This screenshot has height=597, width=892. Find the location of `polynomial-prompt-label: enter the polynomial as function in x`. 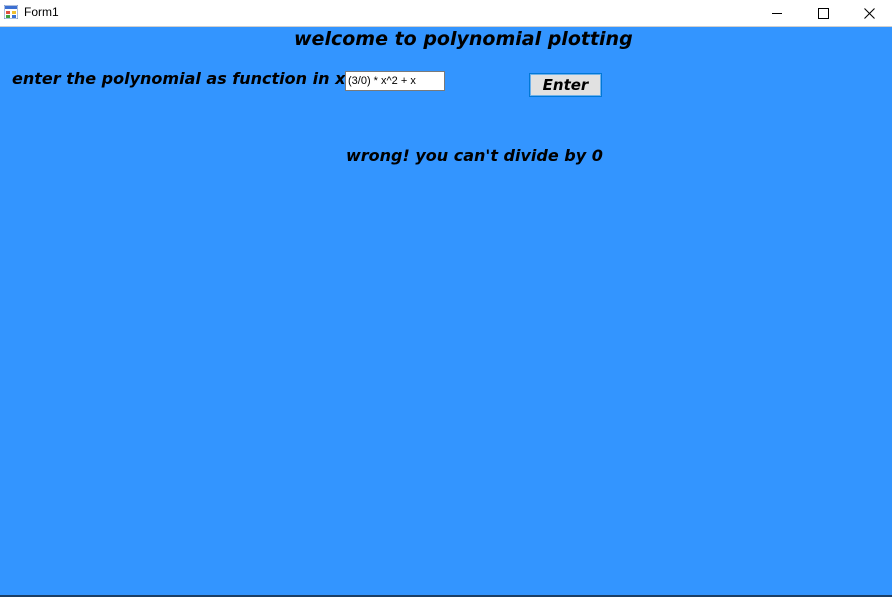

polynomial-prompt-label: enter the polynomial as function in x is located at coordinates (179, 78).